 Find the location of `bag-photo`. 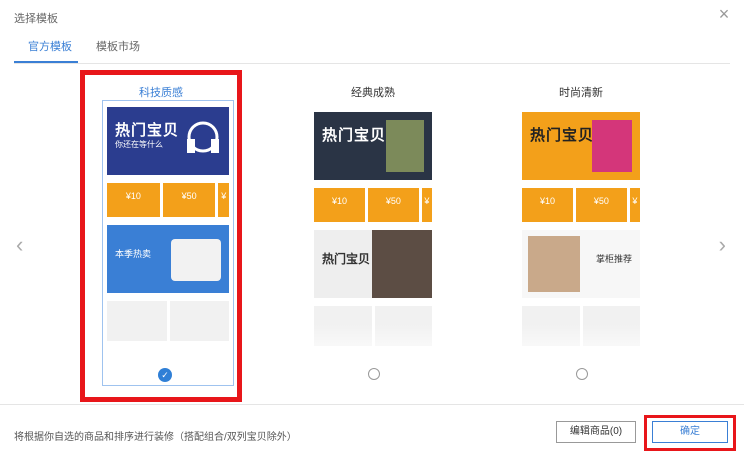

bag-photo is located at coordinates (612, 146).